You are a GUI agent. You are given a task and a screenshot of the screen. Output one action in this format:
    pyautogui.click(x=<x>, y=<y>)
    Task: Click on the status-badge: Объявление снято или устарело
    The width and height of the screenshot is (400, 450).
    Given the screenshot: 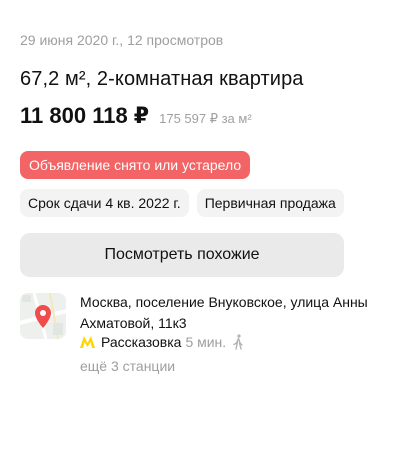 What is the action you would take?
    pyautogui.click(x=135, y=165)
    